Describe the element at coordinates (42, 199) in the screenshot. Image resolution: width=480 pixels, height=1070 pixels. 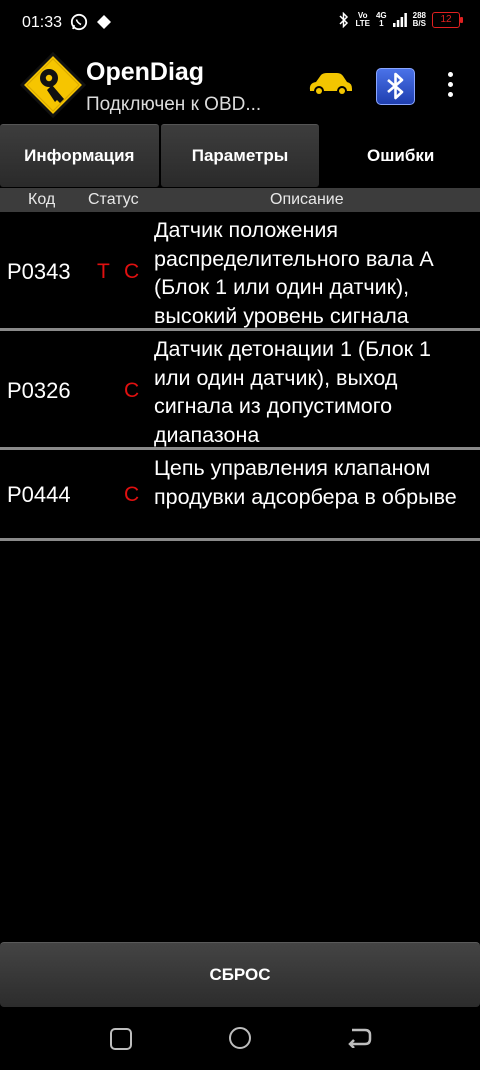
I see `header-code: Код` at that location.